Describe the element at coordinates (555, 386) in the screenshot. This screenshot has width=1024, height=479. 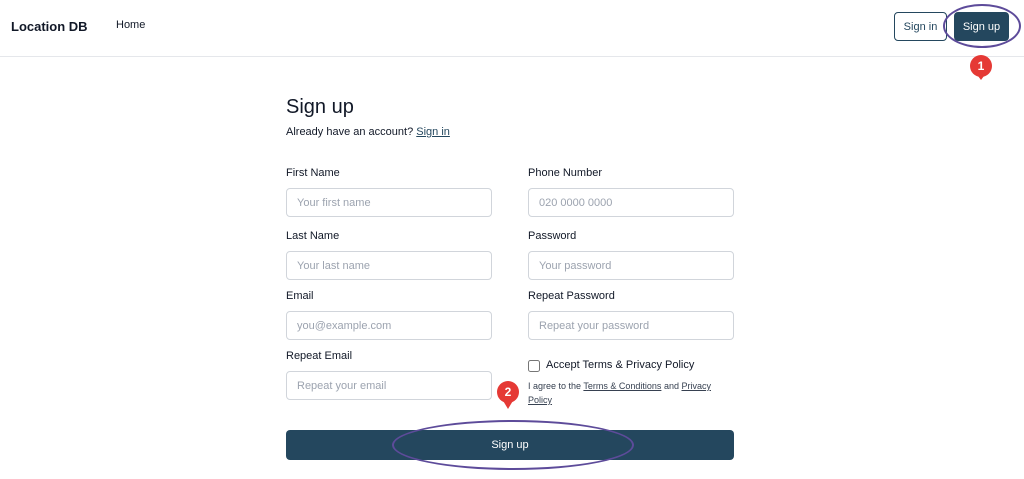
I see `terms-desc-prefix: I agree to the` at that location.